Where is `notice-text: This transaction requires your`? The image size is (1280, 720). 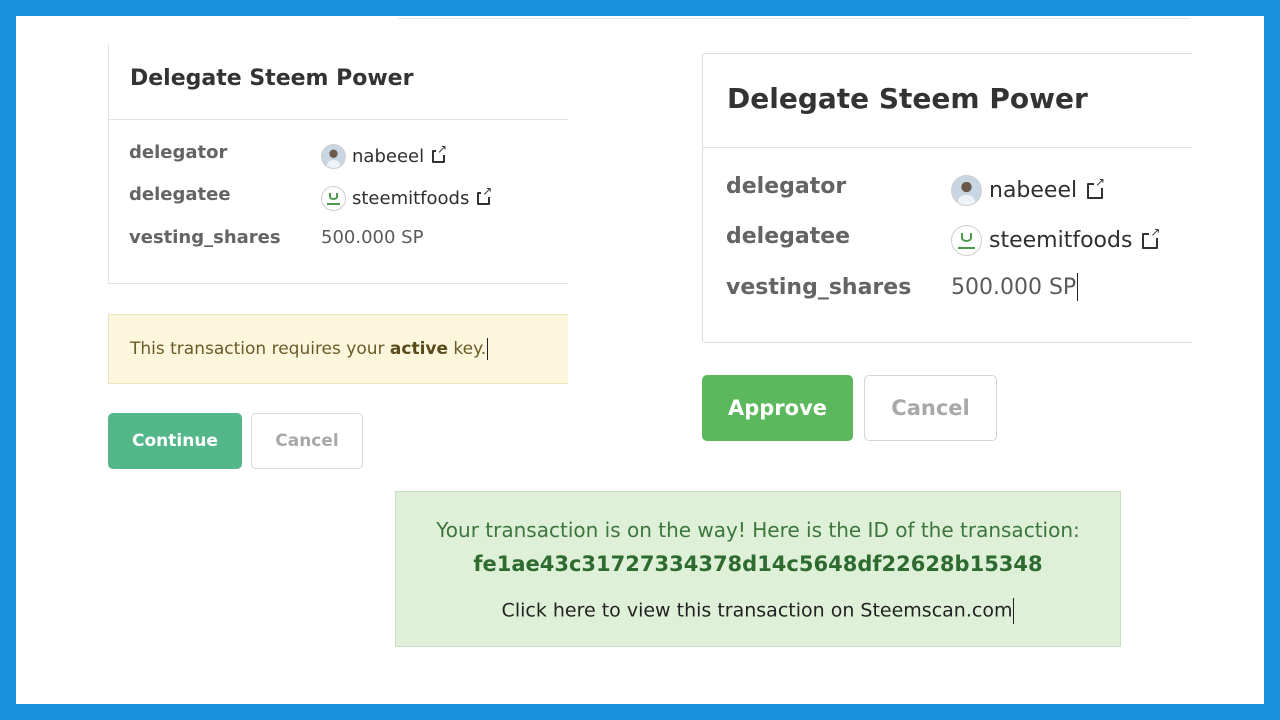 notice-text: This transaction requires your is located at coordinates (260, 349).